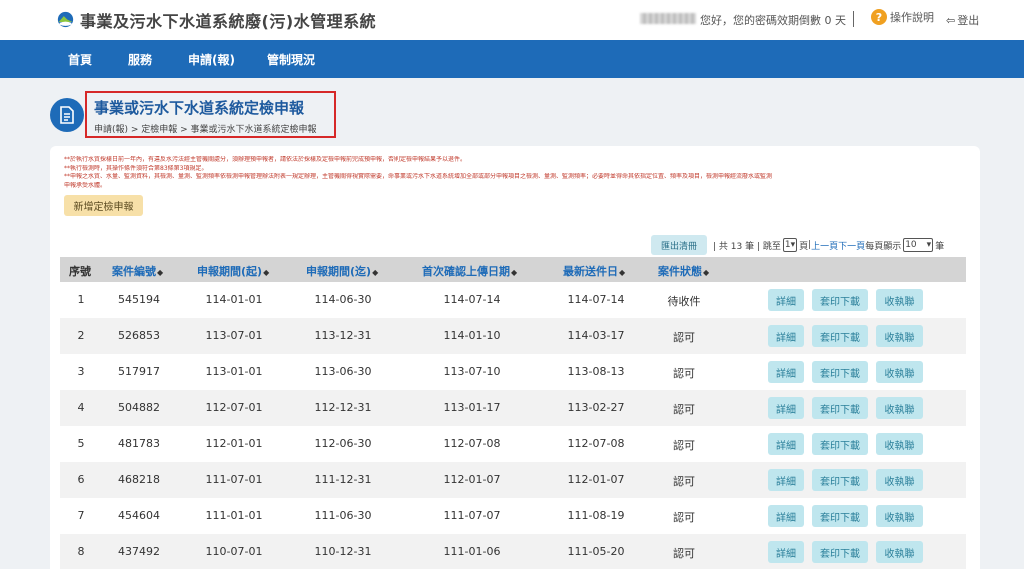 This screenshot has height=569, width=1024. I want to click on cell-first-upload: 113-01-17, so click(472, 407).